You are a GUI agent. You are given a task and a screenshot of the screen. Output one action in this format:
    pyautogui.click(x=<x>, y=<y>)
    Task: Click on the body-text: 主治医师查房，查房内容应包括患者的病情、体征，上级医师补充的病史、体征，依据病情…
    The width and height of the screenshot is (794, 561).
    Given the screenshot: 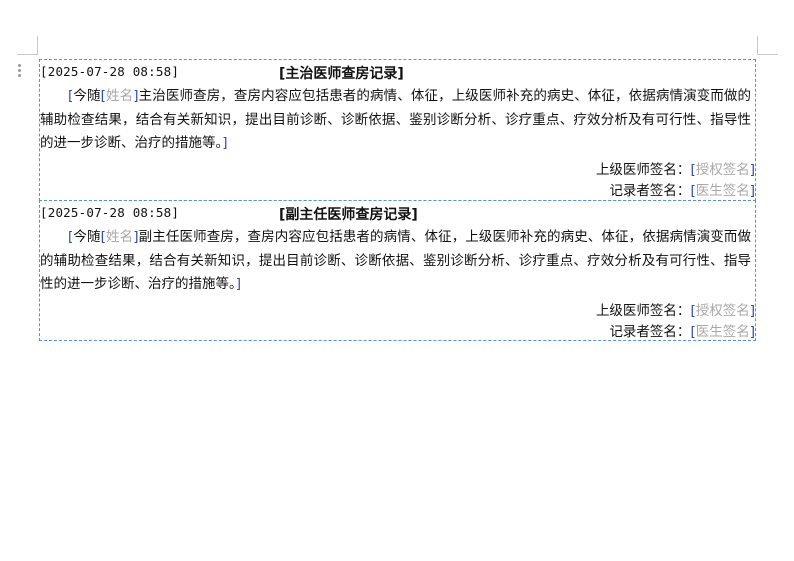 What is the action you would take?
    pyautogui.click(x=395, y=119)
    